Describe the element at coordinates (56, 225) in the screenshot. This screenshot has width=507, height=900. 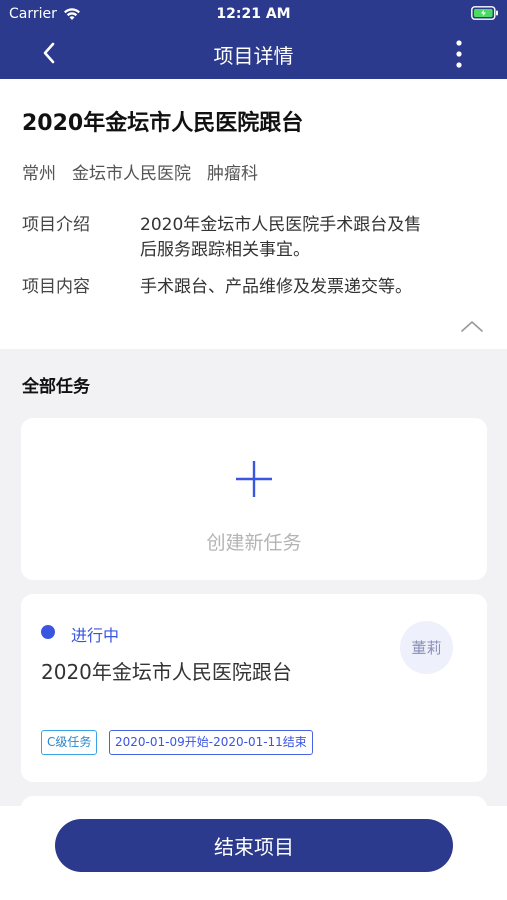
I see `project-intro-label: 项目介绍` at that location.